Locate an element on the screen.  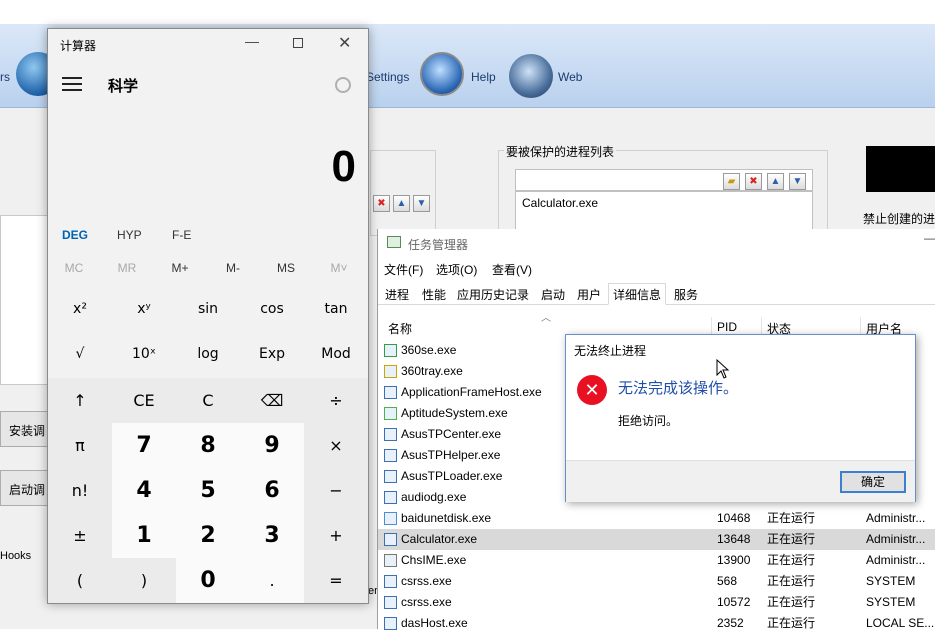
process-group-box: ✖ ▲ ▼ is located at coordinates (403, 193).